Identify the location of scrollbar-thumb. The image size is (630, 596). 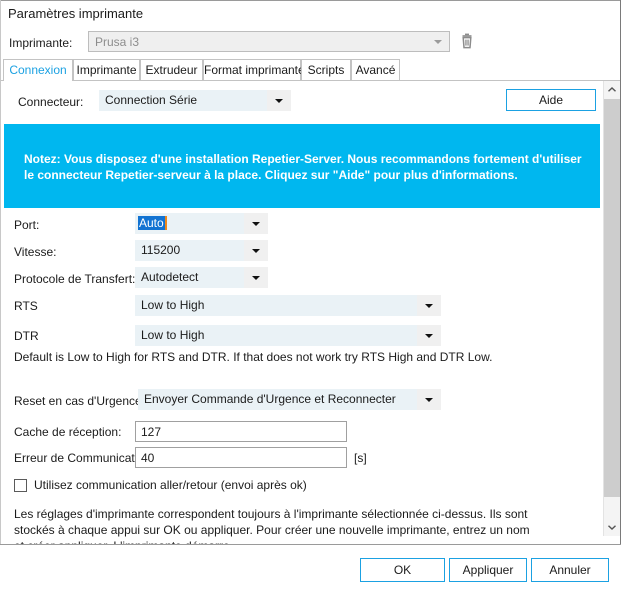
(612, 298).